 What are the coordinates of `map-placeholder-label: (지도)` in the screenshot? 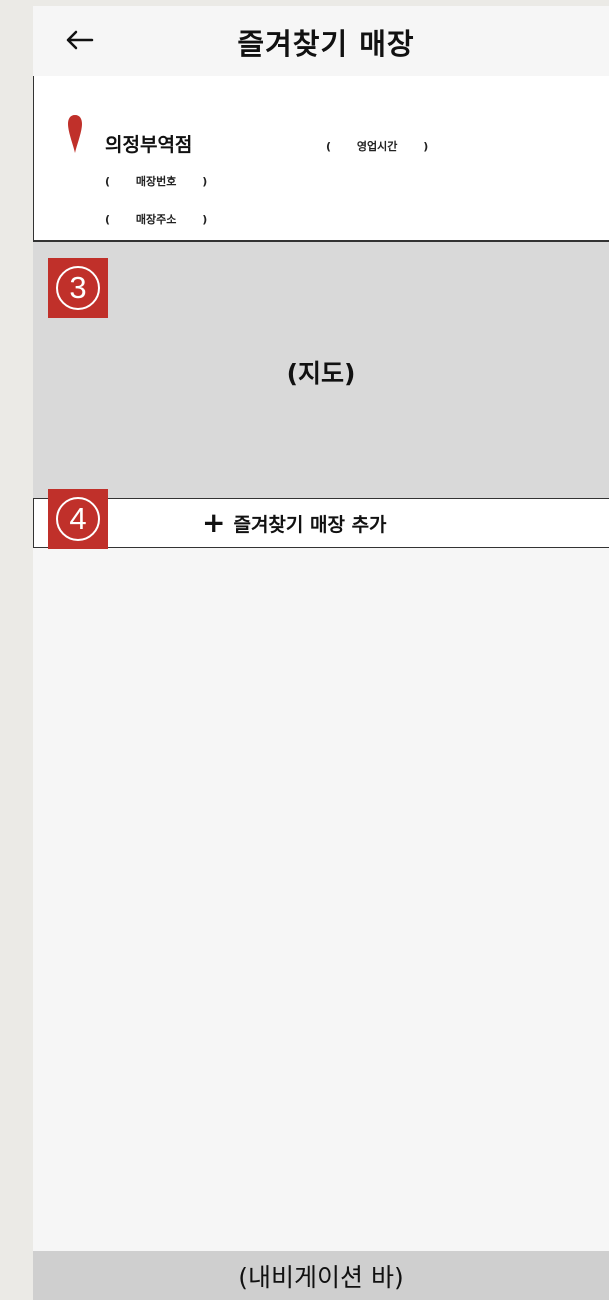 It's located at (321, 373).